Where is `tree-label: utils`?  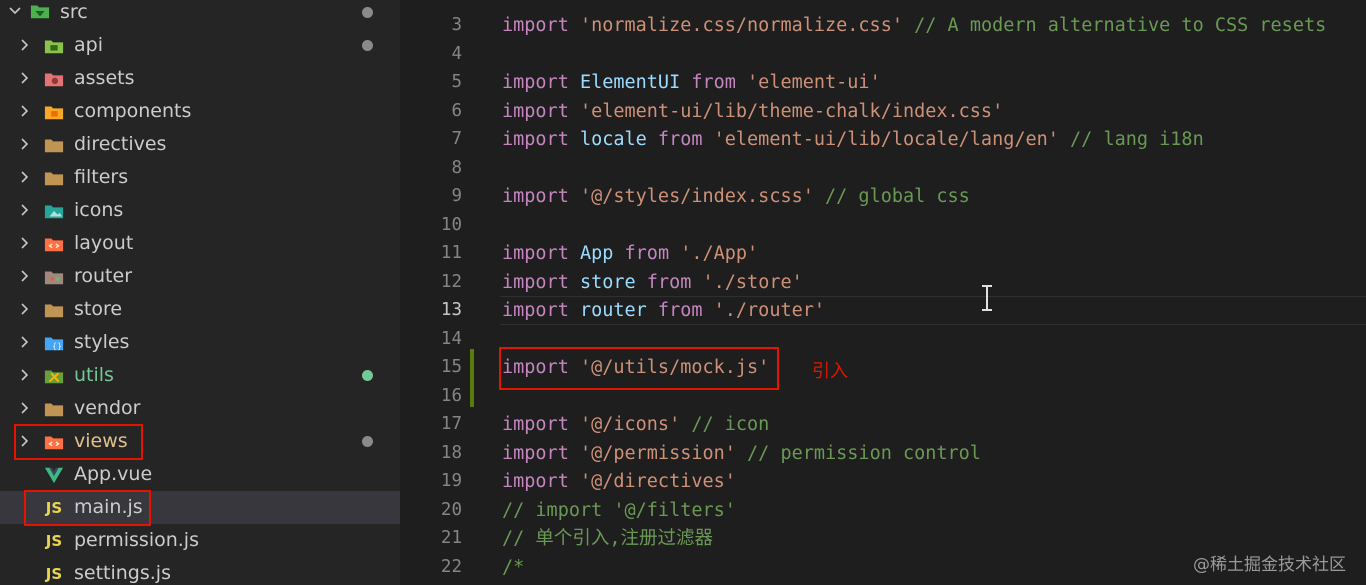
tree-label: utils is located at coordinates (94, 375).